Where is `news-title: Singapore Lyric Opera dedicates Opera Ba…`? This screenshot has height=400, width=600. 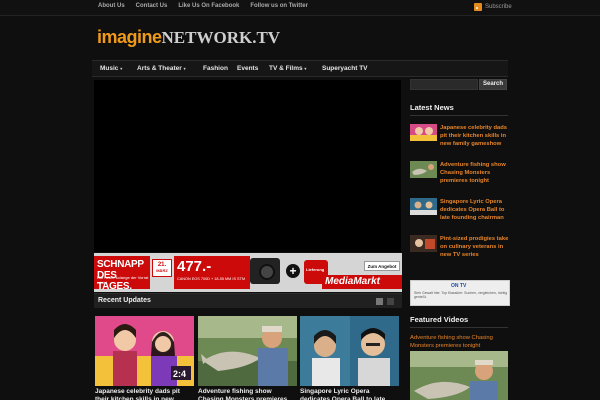
news-title: Singapore Lyric Opera dedicates Opera Ba… is located at coordinates (475, 210).